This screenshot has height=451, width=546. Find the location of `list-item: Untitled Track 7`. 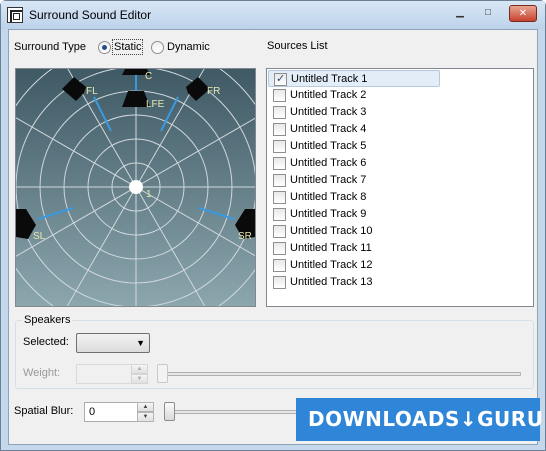

list-item: Untitled Track 7 is located at coordinates (354, 180).